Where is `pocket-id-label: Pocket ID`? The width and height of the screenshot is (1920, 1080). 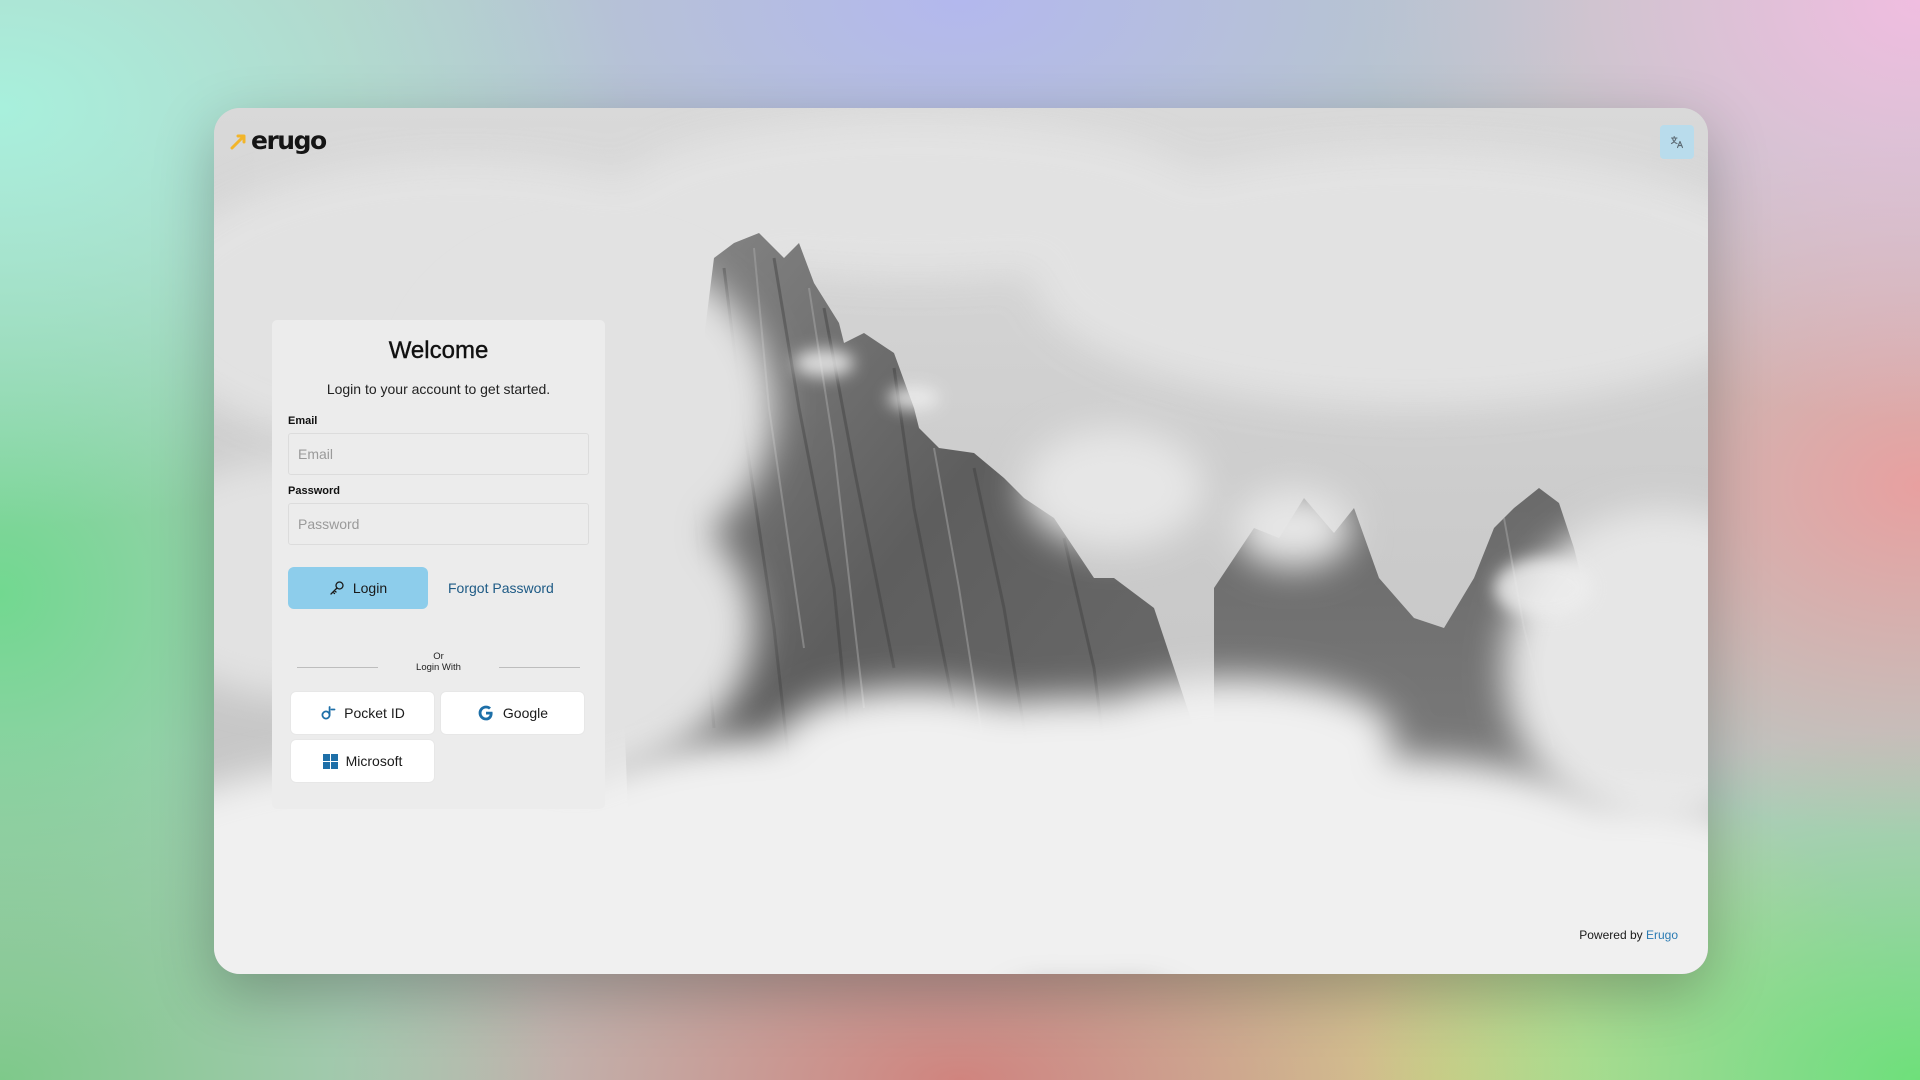 pocket-id-label: Pocket ID is located at coordinates (374, 713).